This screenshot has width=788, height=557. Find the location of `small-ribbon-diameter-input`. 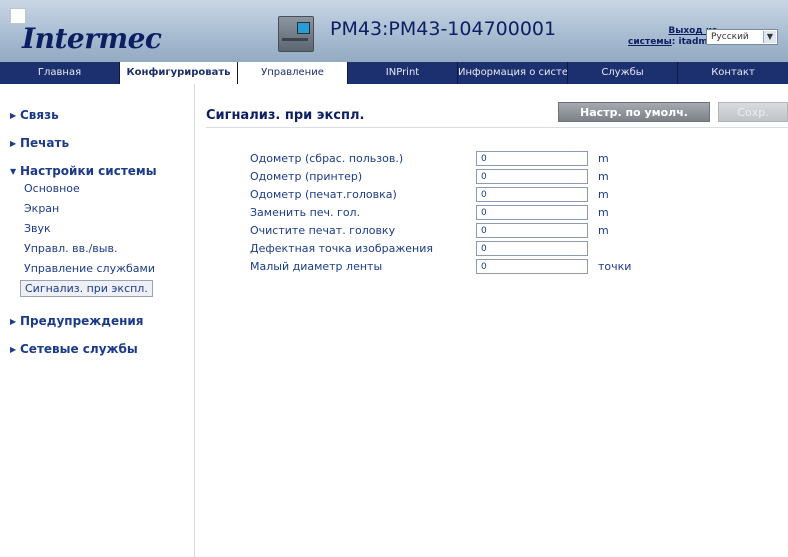

small-ribbon-diameter-input is located at coordinates (532, 266).